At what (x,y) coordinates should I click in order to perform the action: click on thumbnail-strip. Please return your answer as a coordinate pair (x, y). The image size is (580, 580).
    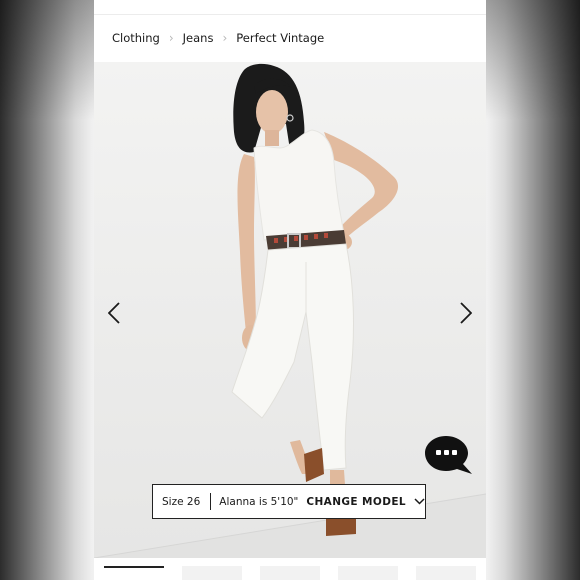
    Looking at the image, I should click on (290, 573).